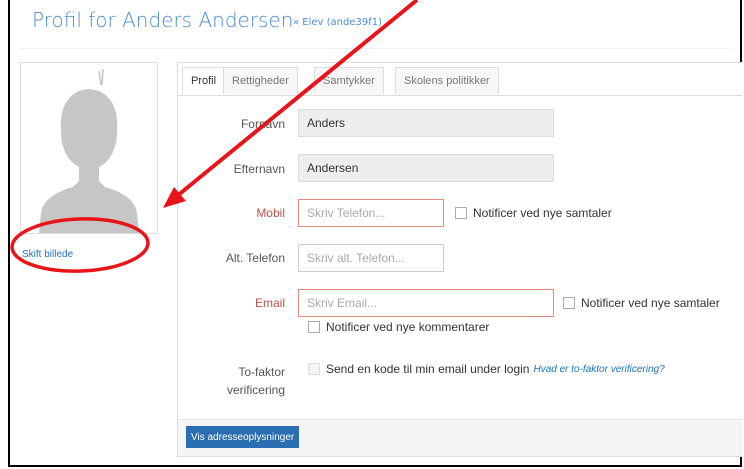 The height and width of the screenshot is (469, 744). What do you see at coordinates (338, 22) in the screenshot?
I see `page-subtitle: » Elev (ande39f1)` at bounding box center [338, 22].